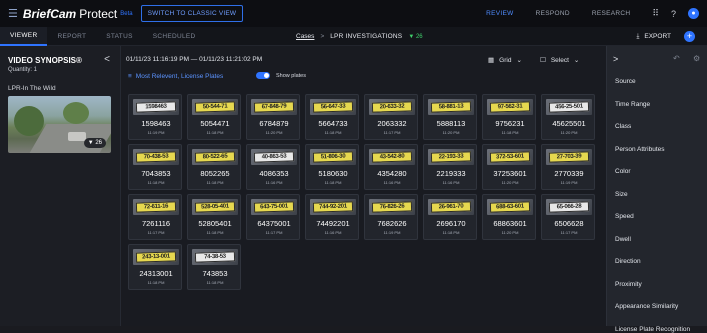 The height and width of the screenshot is (333, 707). I want to click on brand-logo: ☰ BriefCam Protect Beta, so click(70, 14).